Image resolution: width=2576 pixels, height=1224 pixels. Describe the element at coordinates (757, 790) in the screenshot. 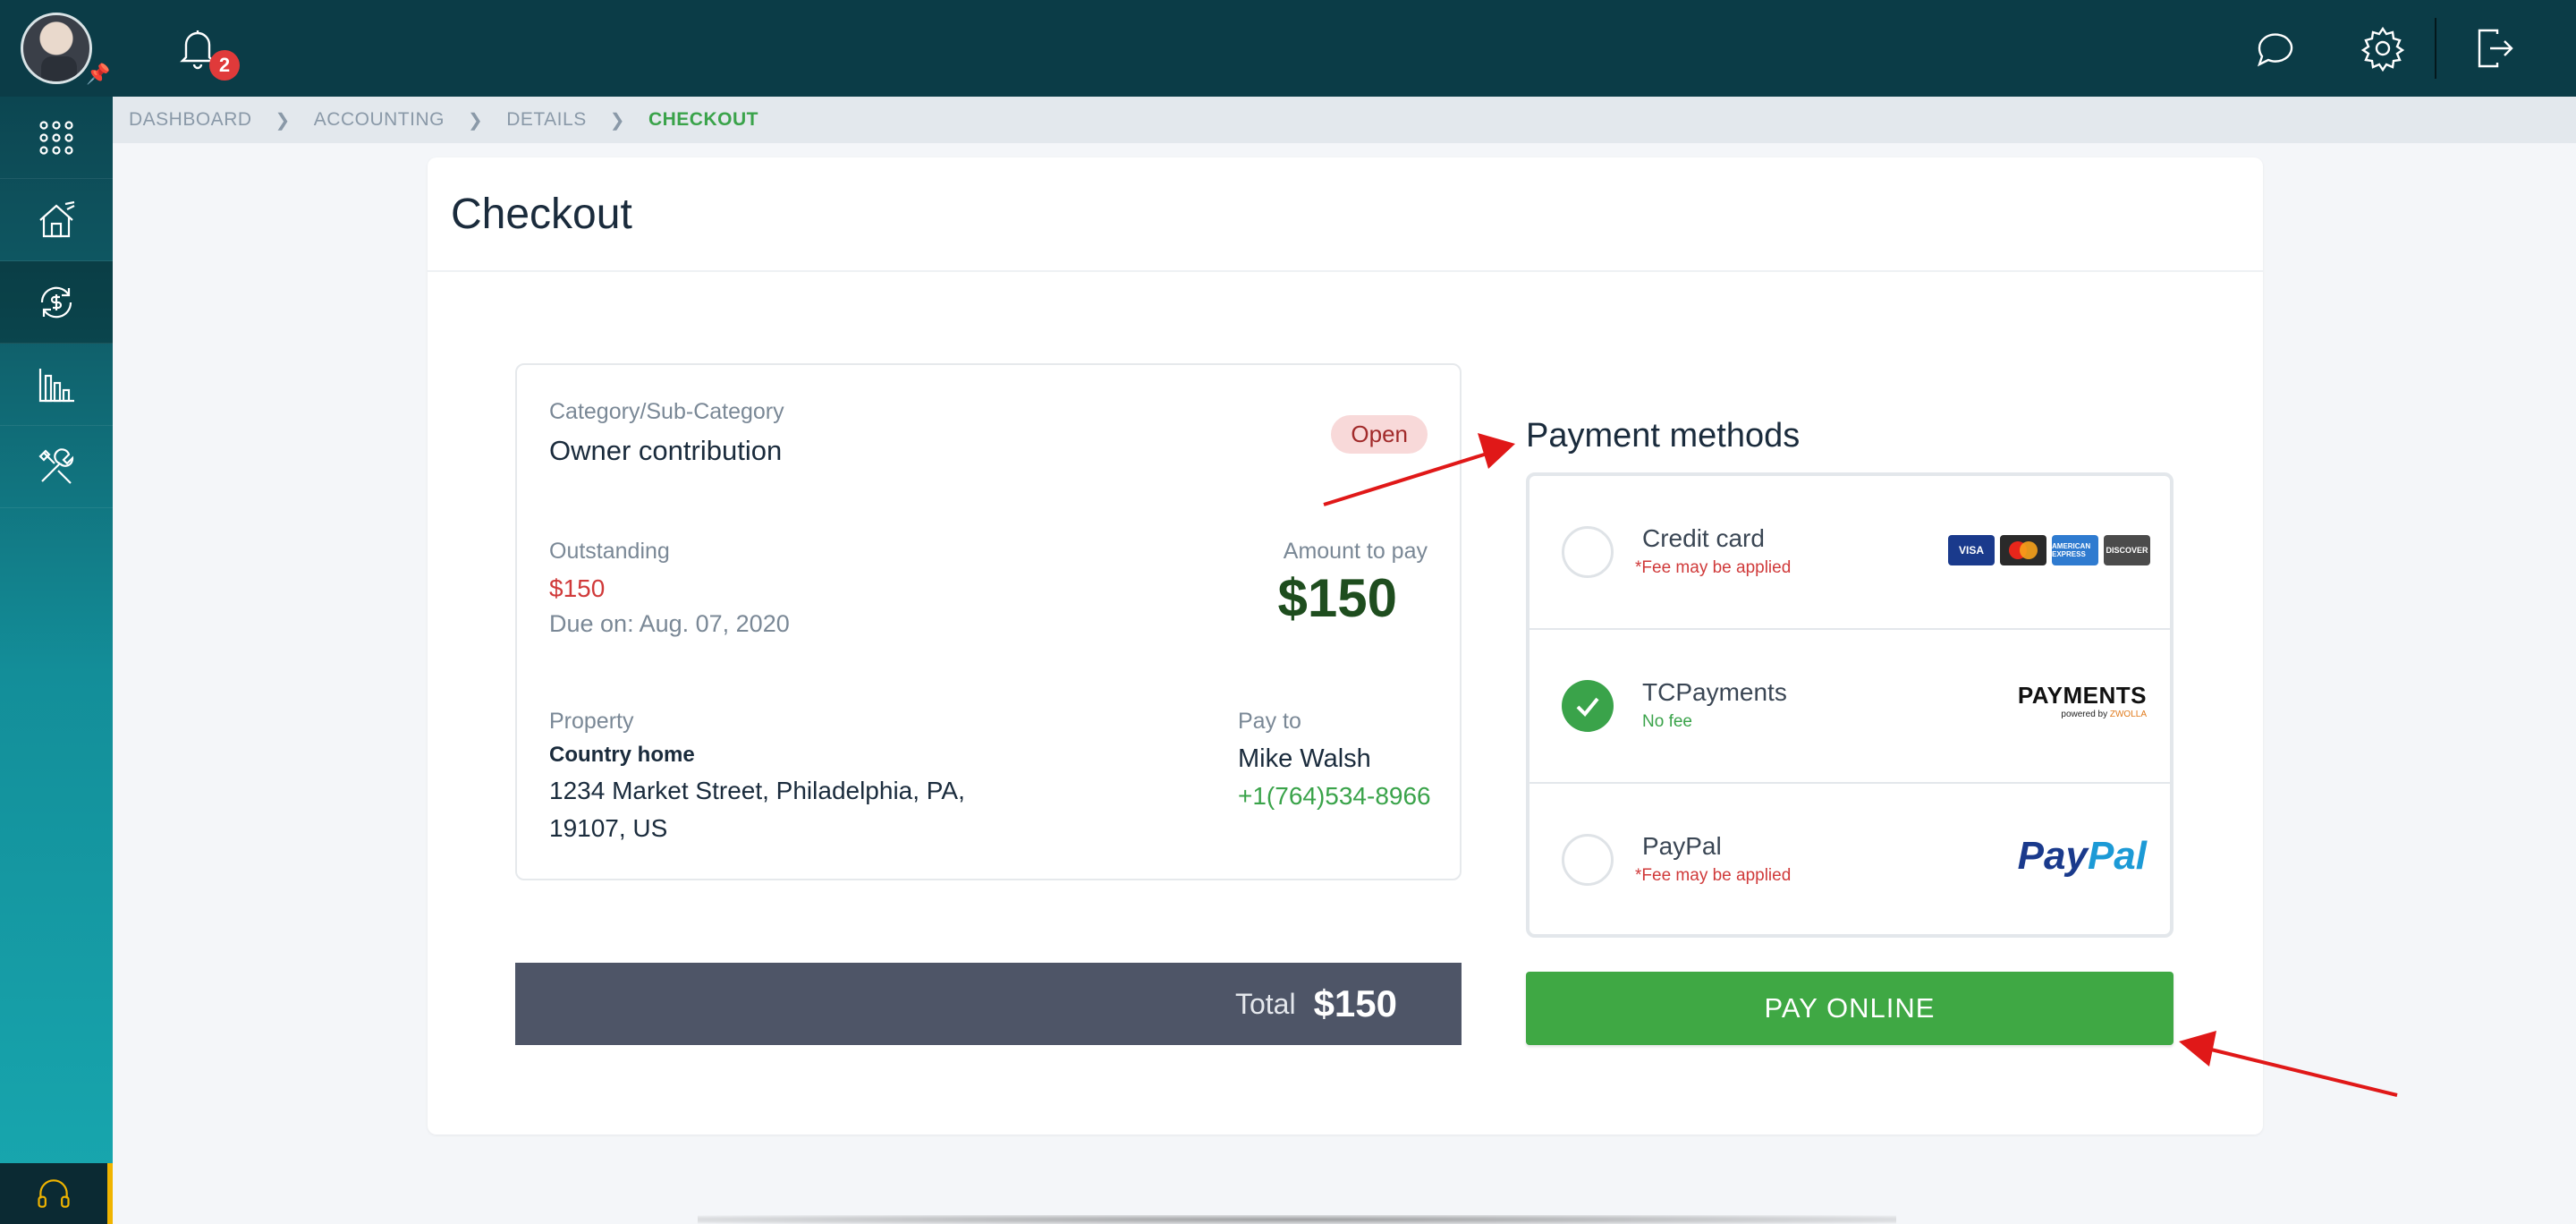

I see `property-address-line-1: 1234 Market Street, Philadelphia, PA,` at that location.